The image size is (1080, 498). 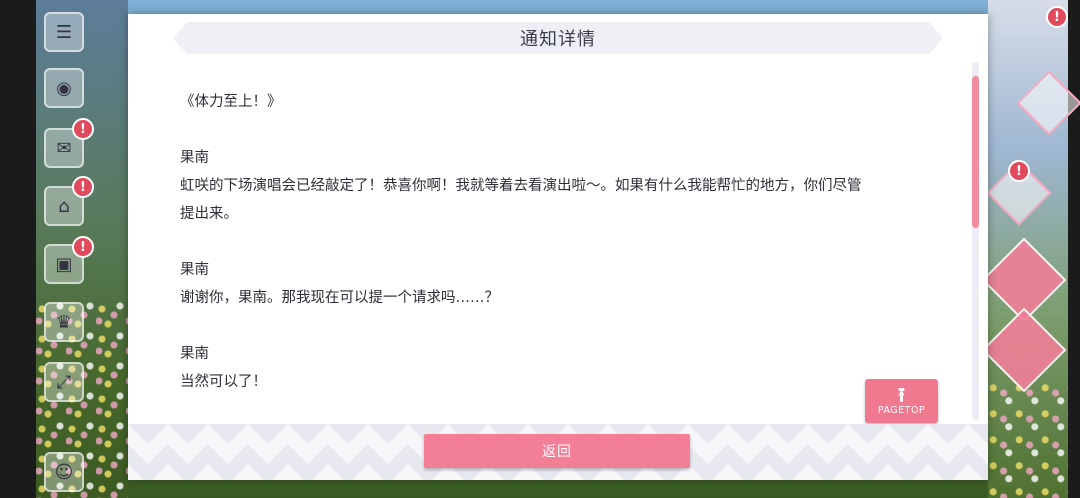 What do you see at coordinates (975, 152) in the screenshot?
I see `scrollbar-thumb` at bounding box center [975, 152].